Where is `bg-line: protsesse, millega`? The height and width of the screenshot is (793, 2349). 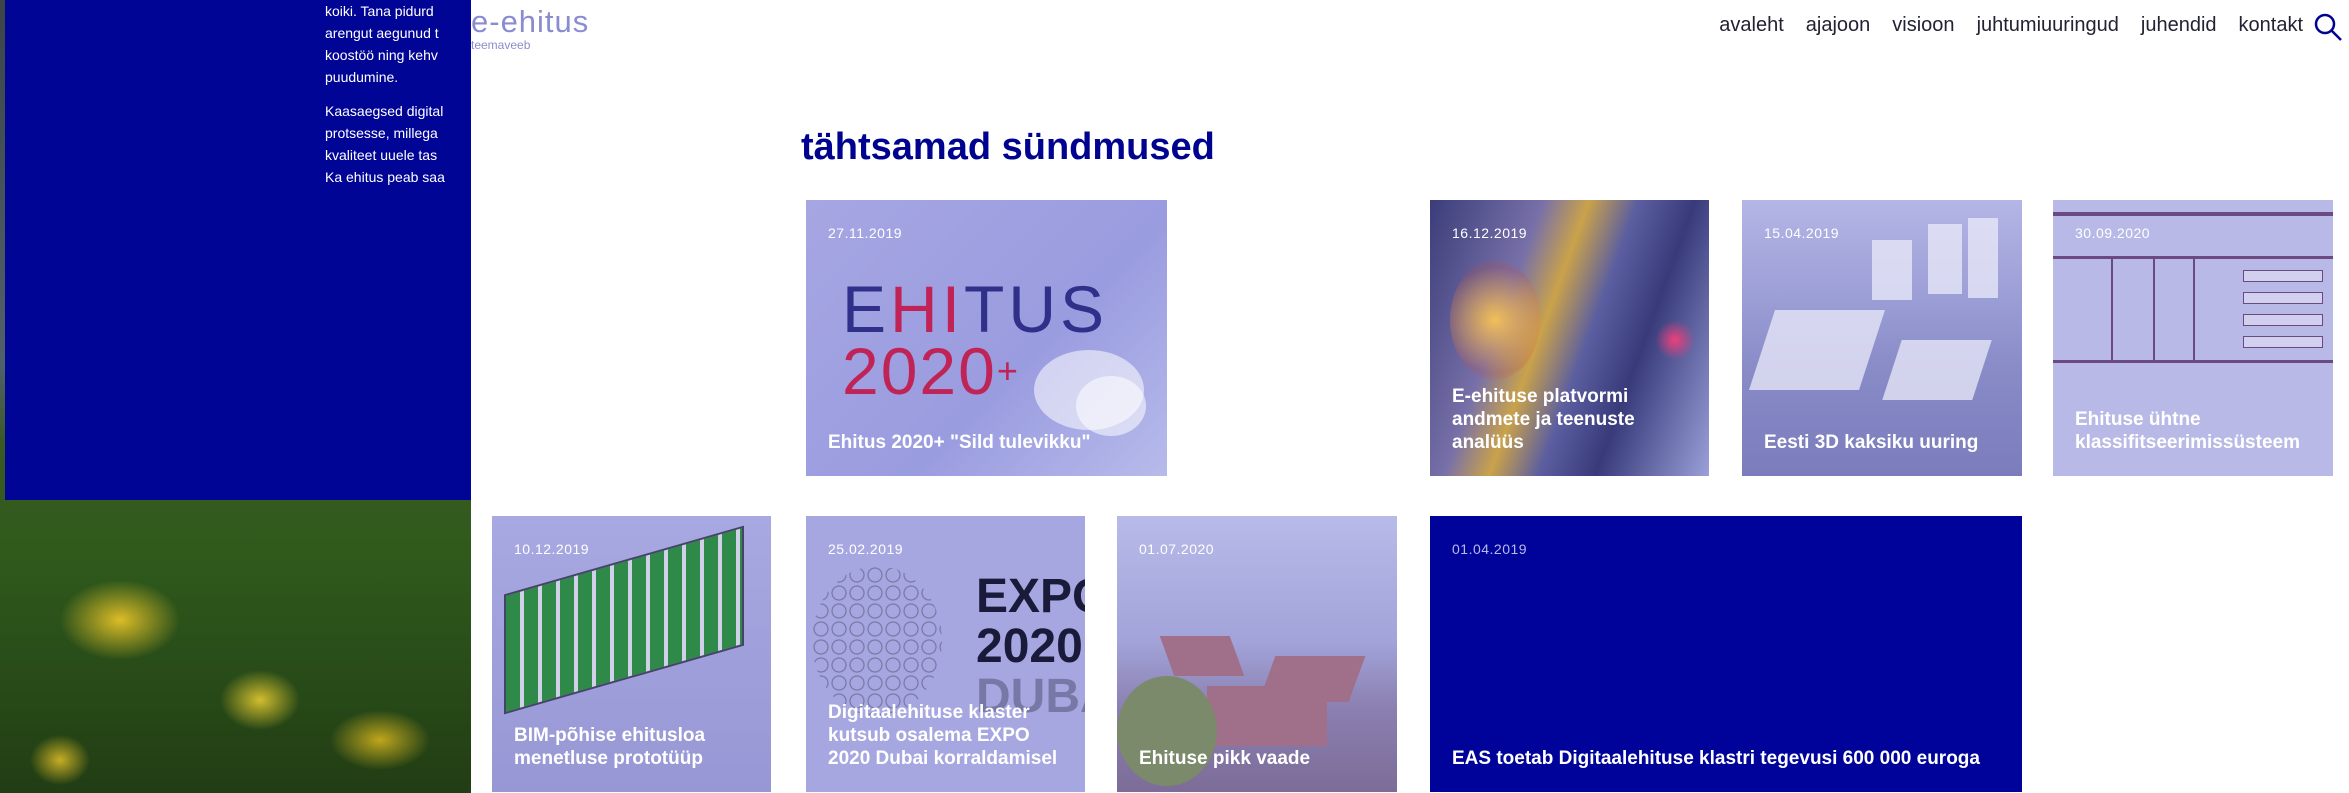 bg-line: protsesse, millega is located at coordinates (381, 133).